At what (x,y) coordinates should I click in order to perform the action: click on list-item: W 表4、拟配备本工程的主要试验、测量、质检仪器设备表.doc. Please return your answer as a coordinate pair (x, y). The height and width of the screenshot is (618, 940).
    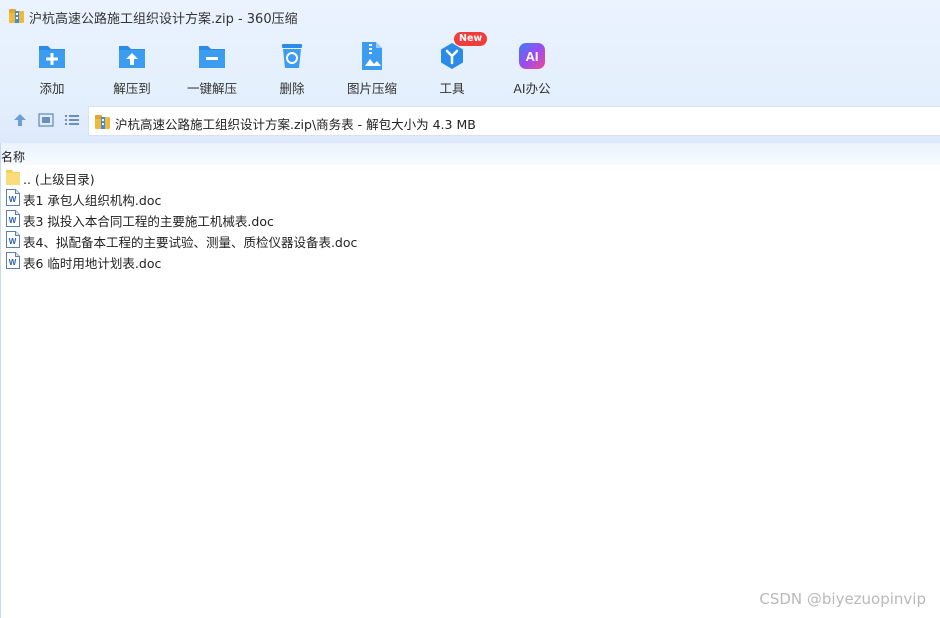
    Looking at the image, I should click on (470, 239).